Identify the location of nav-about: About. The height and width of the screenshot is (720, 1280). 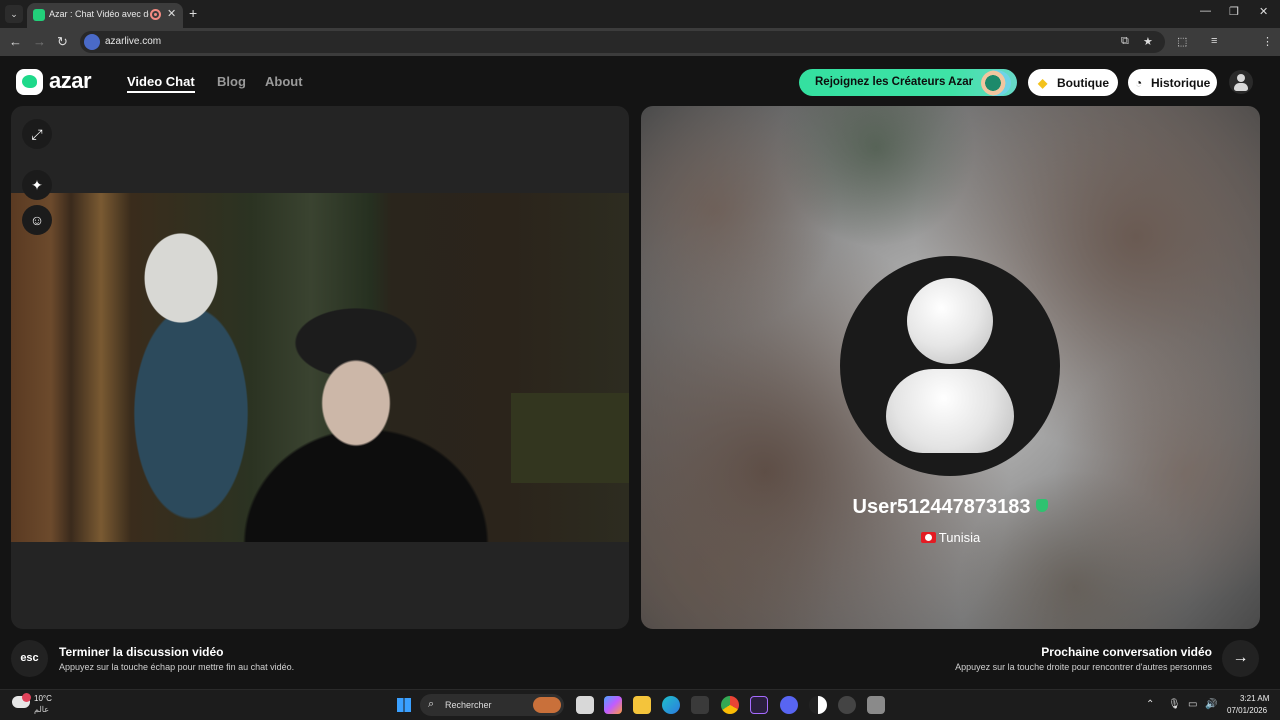
(284, 81).